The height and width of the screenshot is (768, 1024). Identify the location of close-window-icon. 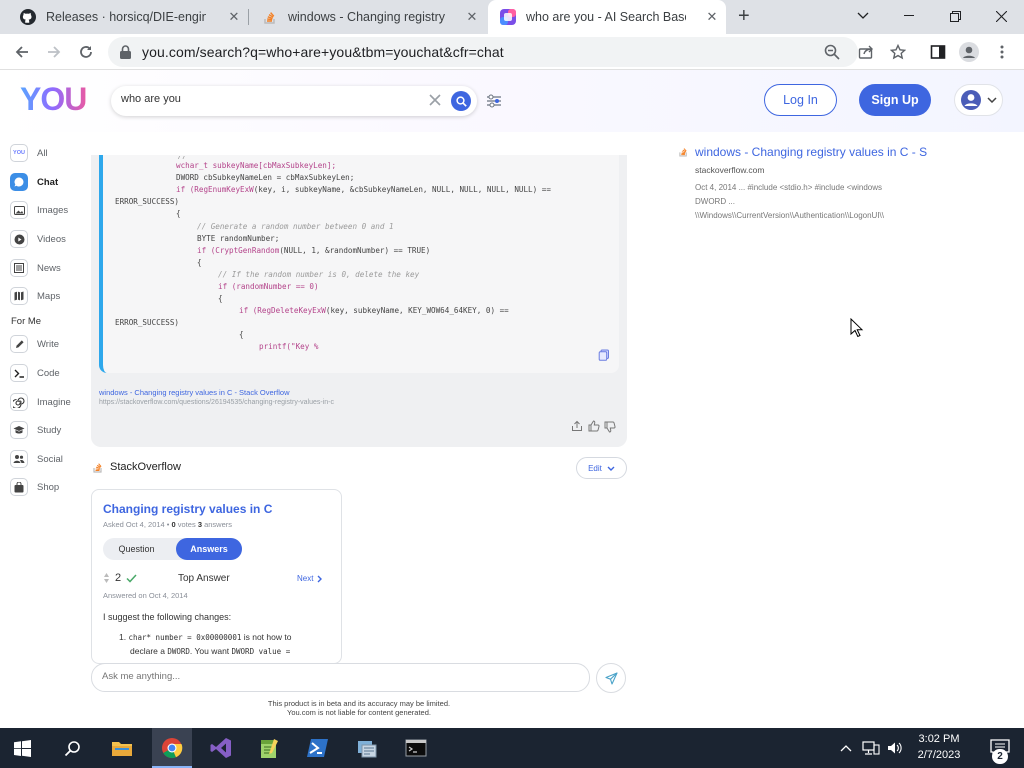
(1001, 16).